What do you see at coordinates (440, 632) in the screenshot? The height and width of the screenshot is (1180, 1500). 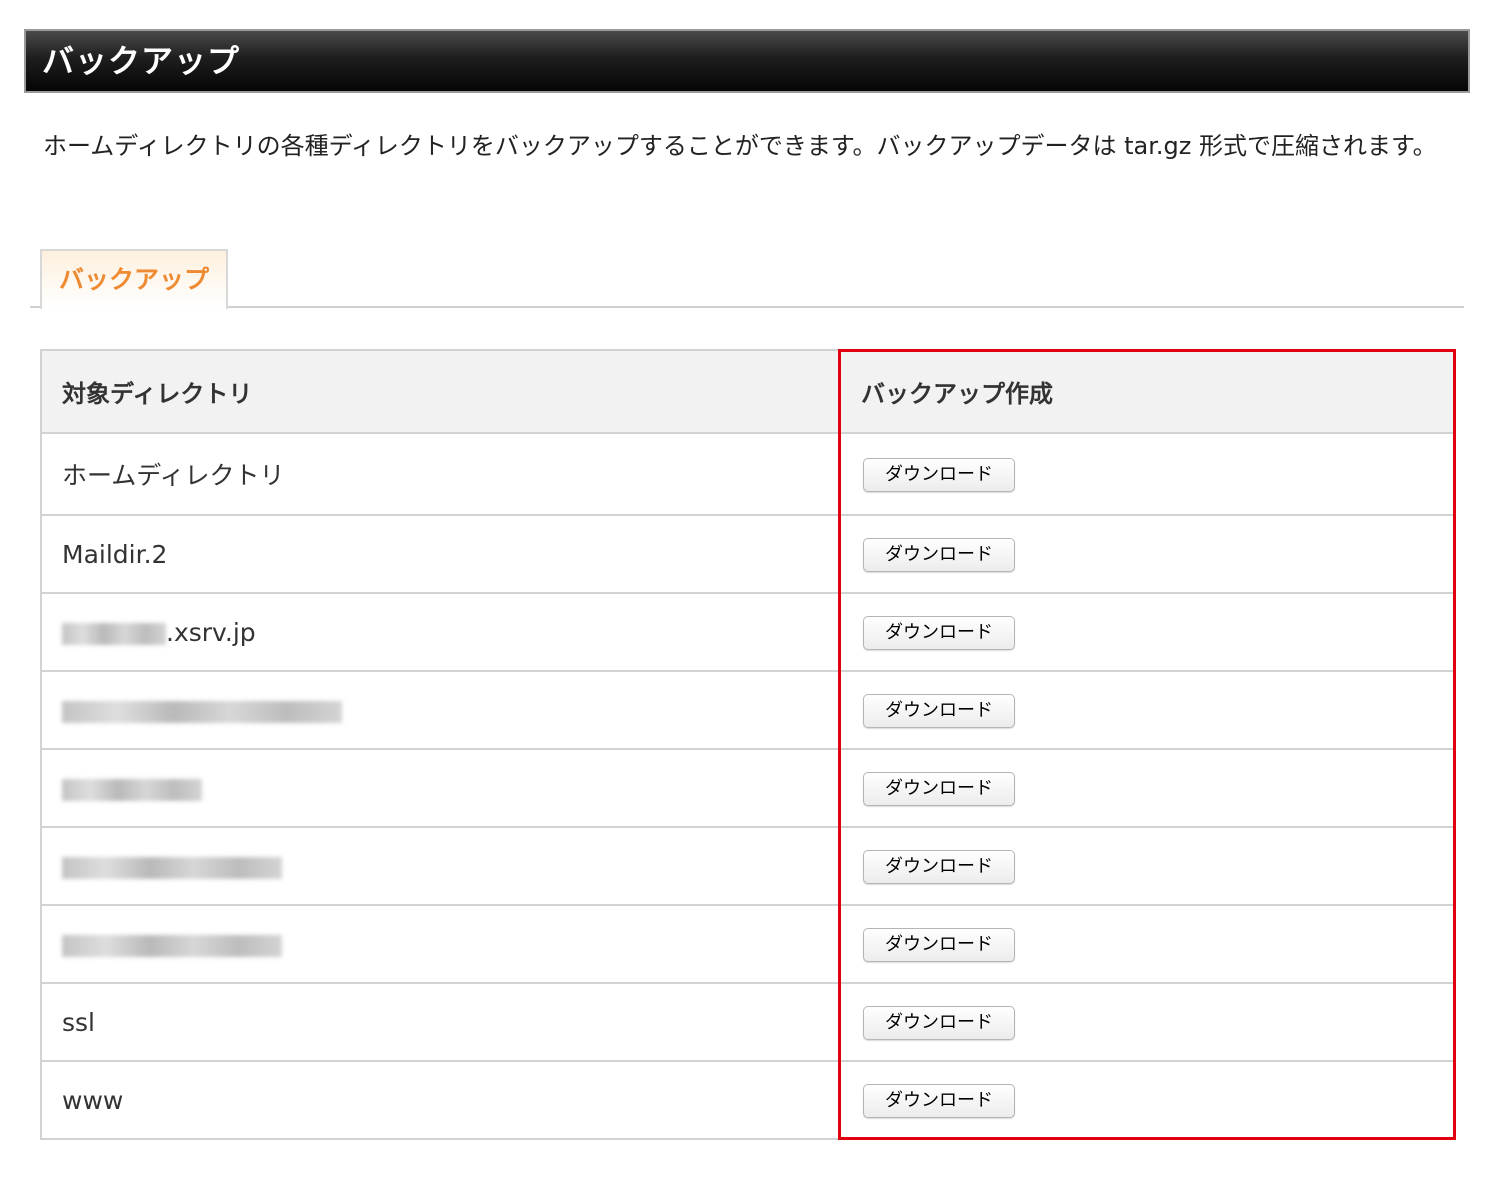 I see `directory-name: .xsrv.jp` at bounding box center [440, 632].